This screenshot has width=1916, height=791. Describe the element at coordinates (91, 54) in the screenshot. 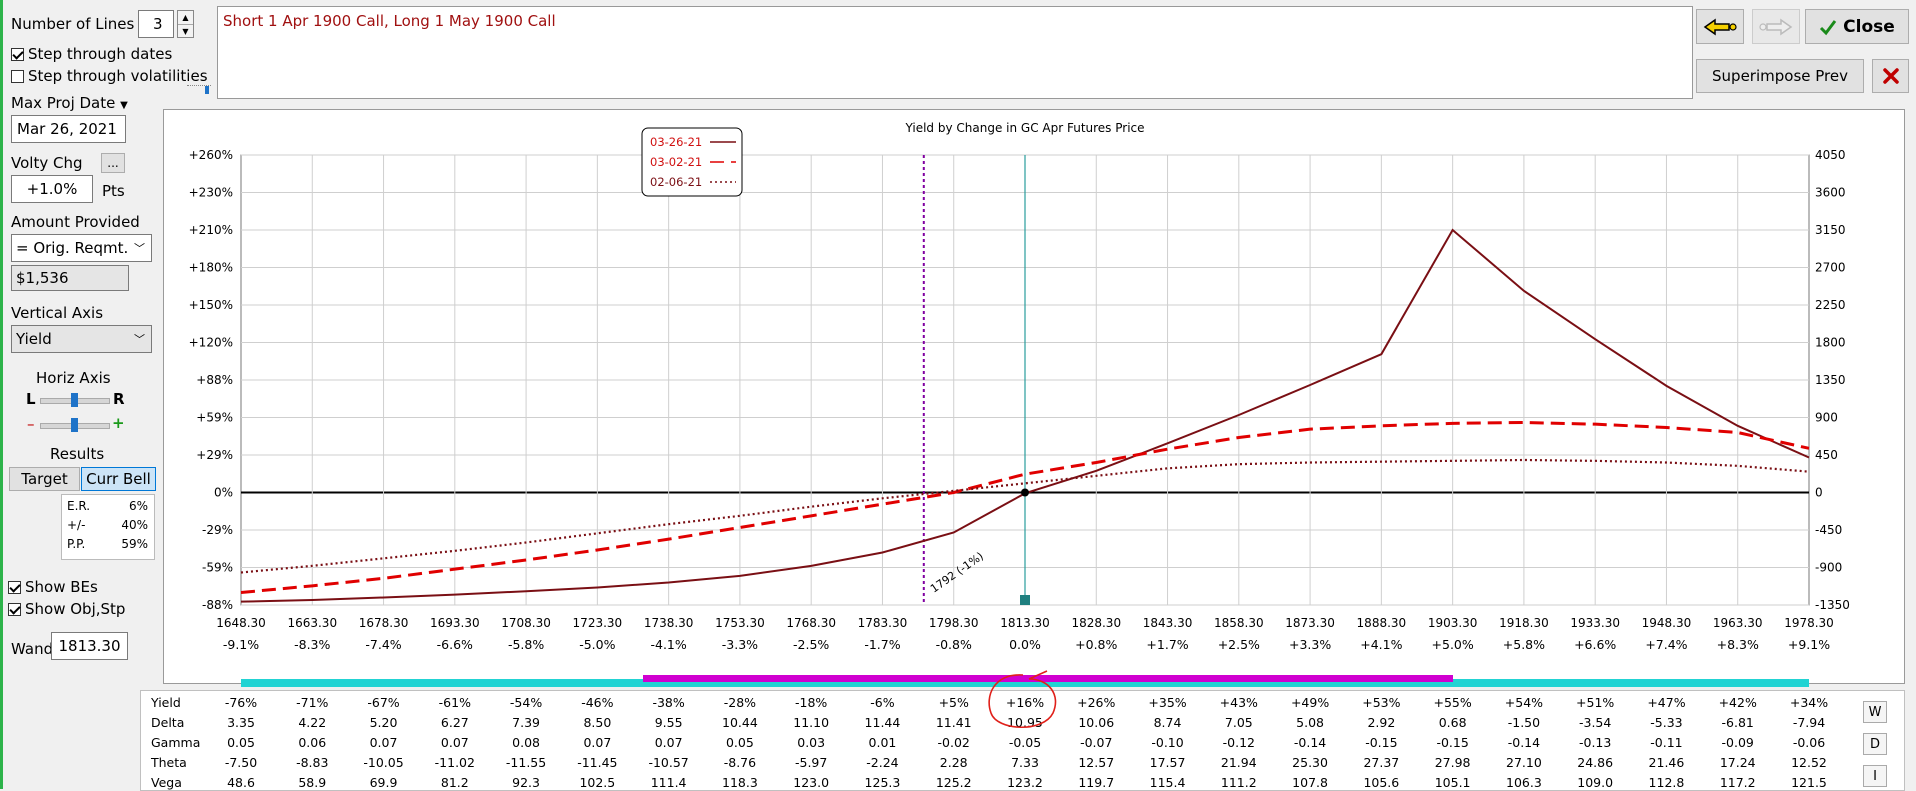

I see `step-dates-checkbox: Step through dates` at that location.